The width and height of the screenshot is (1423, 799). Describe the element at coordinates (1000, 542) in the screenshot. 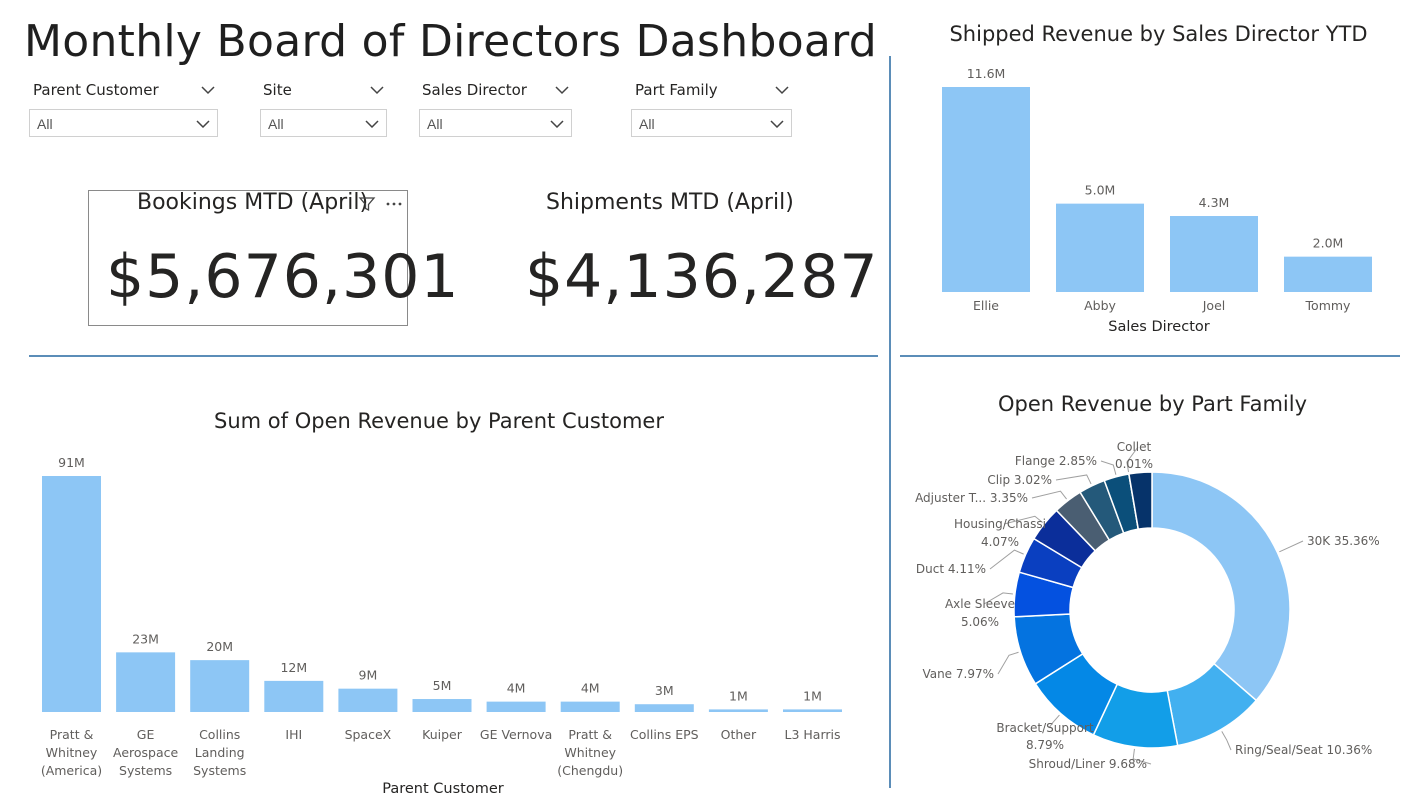

I see `slice-label: 4.07%` at that location.